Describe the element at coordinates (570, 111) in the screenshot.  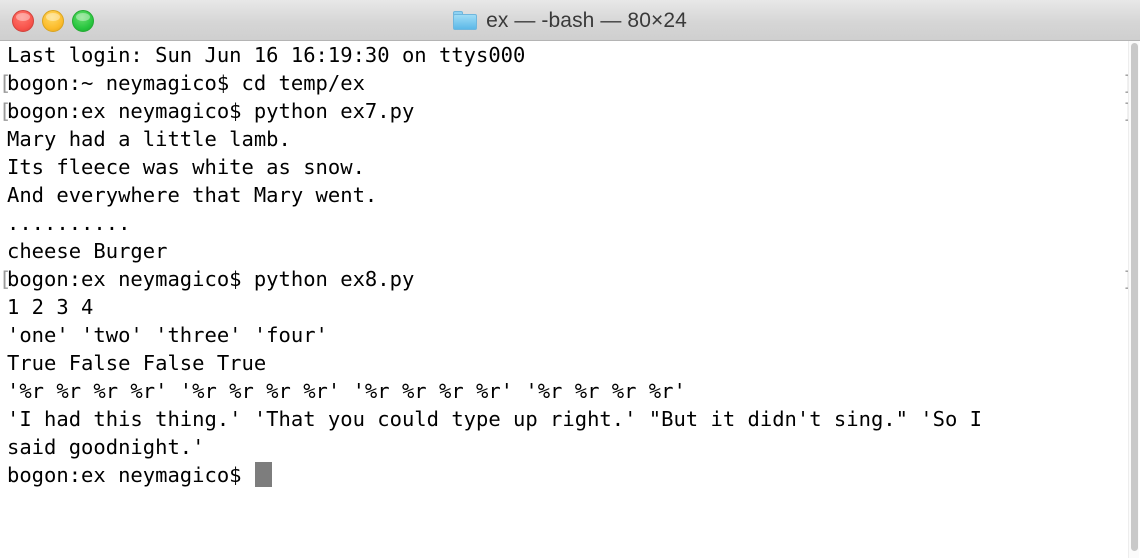
I see `terminal-prompt-line: bogon:ex neymagico$ python ex7.py` at that location.